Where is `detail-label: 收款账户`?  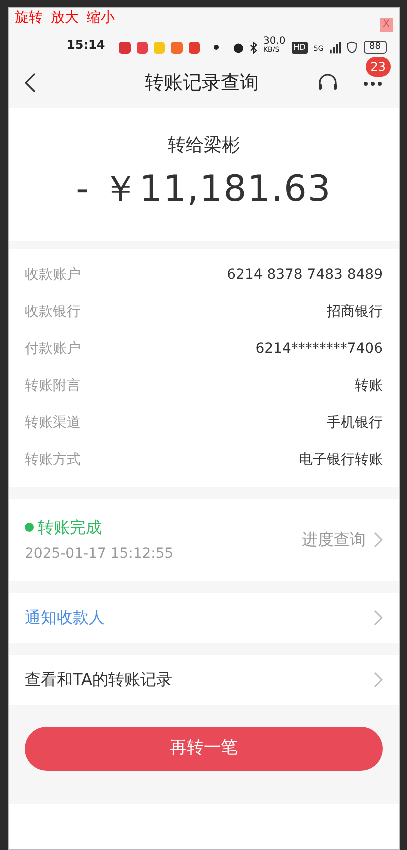
detail-label: 收款账户 is located at coordinates (53, 275).